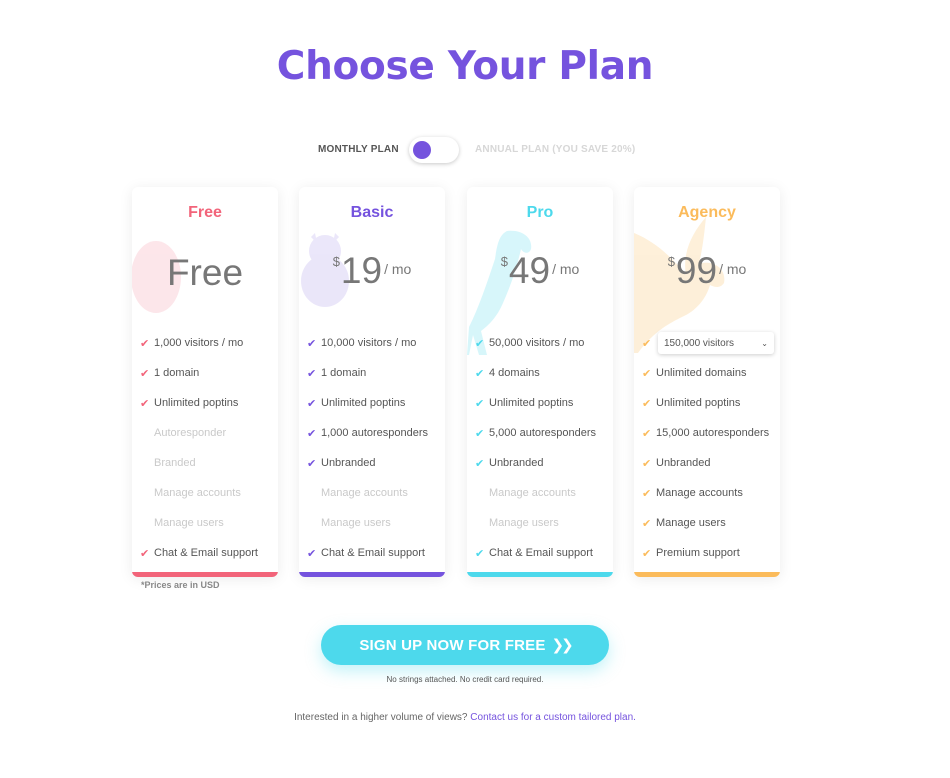 This screenshot has width=950, height=778. Describe the element at coordinates (207, 433) in the screenshot. I see `feature-item: ✔Autoresponder` at that location.